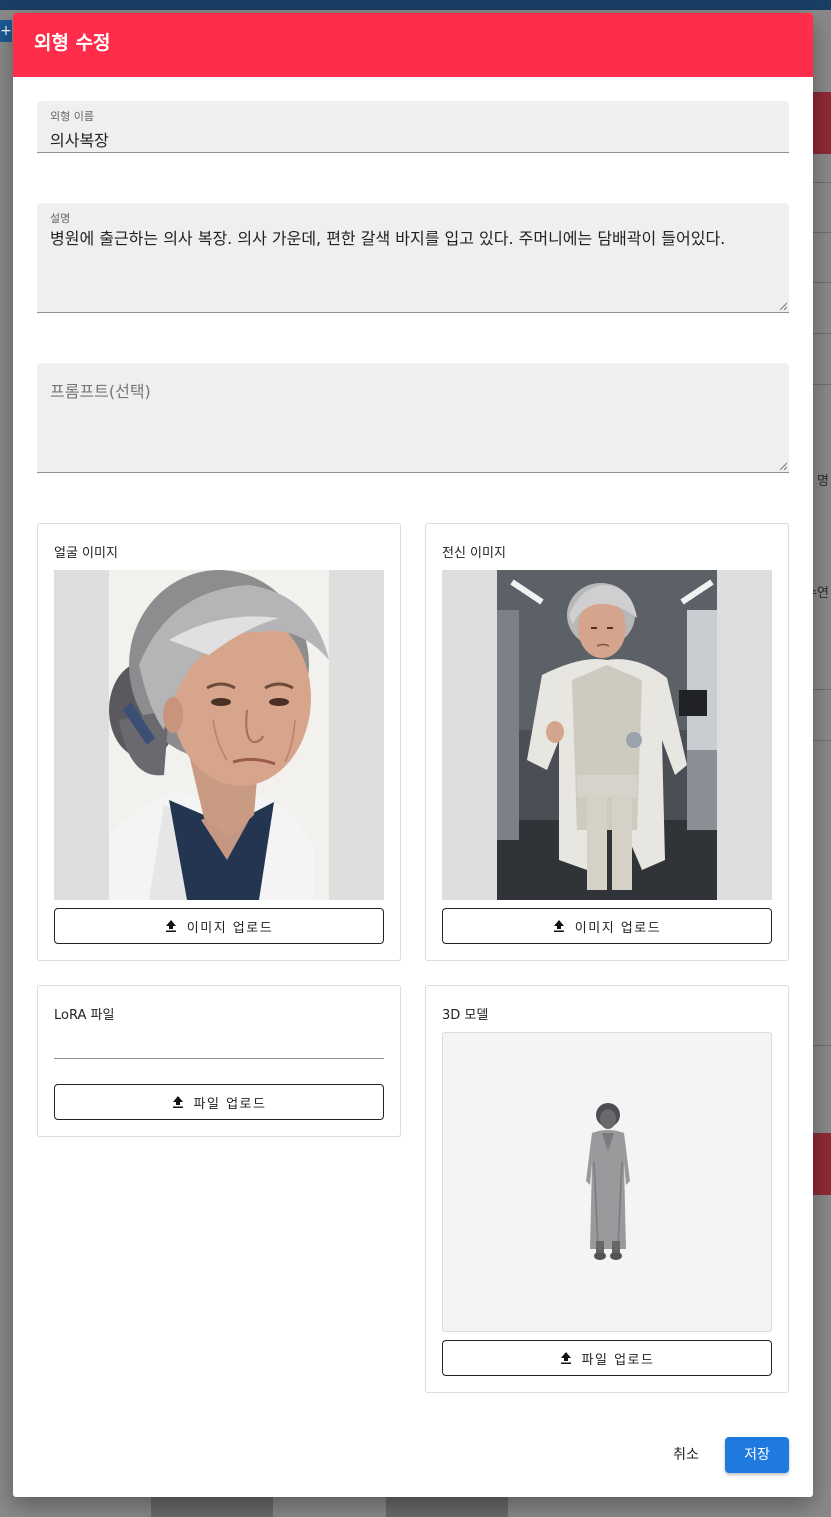  What do you see at coordinates (230, 1104) in the screenshot?
I see `lora-upload-label: 파일 업로드` at bounding box center [230, 1104].